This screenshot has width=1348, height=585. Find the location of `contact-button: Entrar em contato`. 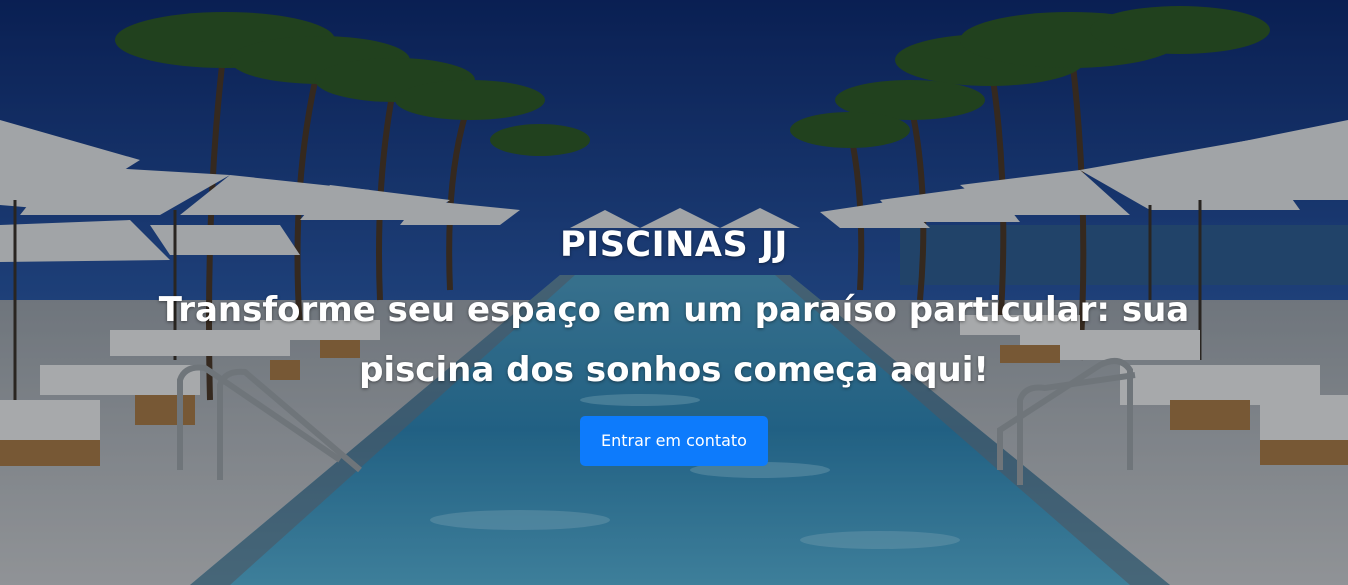

contact-button: Entrar em contato is located at coordinates (674, 441).